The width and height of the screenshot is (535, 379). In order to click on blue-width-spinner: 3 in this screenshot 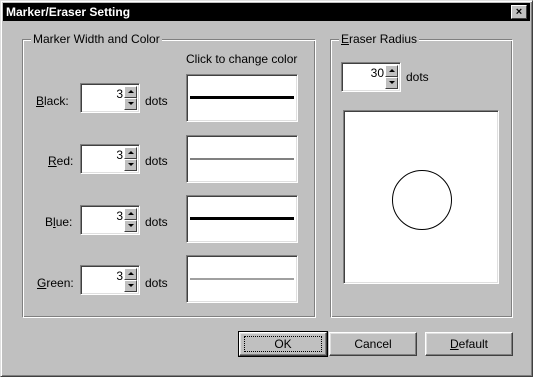, I will do `click(110, 220)`.